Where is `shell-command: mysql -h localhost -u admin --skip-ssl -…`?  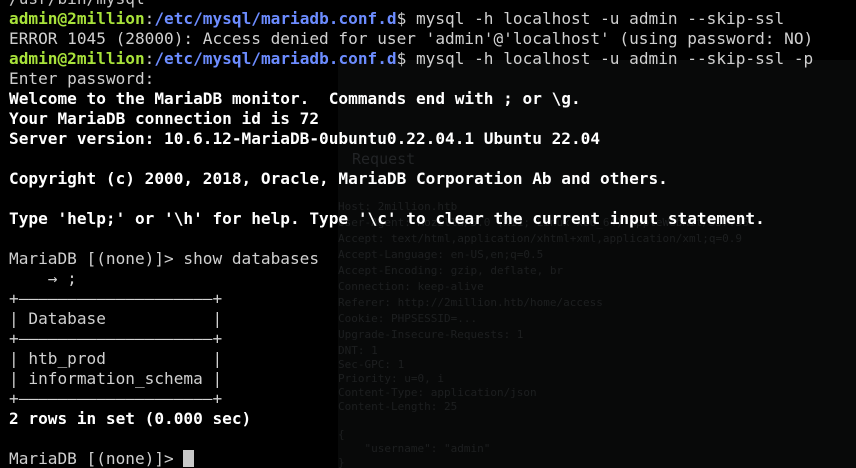 shell-command: mysql -h localhost -u admin --skip-ssl -… is located at coordinates (610, 58).